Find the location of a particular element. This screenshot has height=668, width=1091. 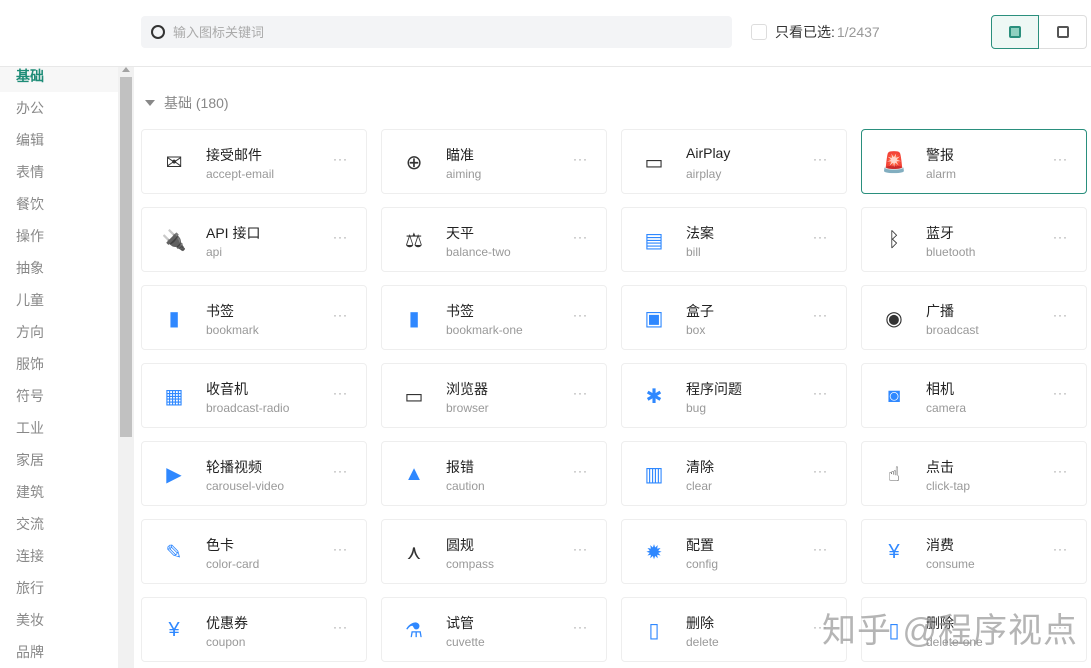

icon-id: caution is located at coordinates (465, 486).